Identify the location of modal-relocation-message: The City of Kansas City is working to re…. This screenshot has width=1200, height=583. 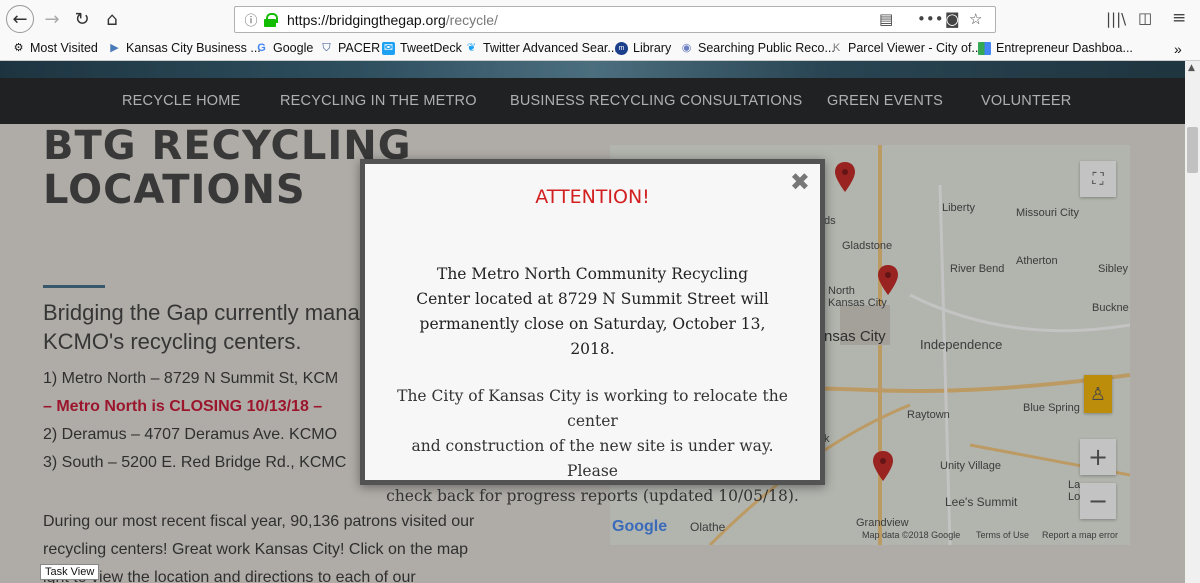
(592, 446).